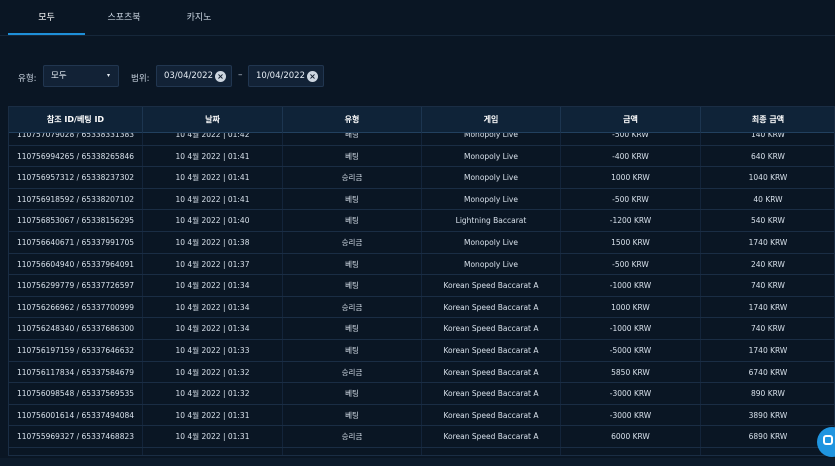 This screenshot has width=835, height=466. Describe the element at coordinates (767, 393) in the screenshot. I see `cell-final-amount: 890 KRW` at that location.